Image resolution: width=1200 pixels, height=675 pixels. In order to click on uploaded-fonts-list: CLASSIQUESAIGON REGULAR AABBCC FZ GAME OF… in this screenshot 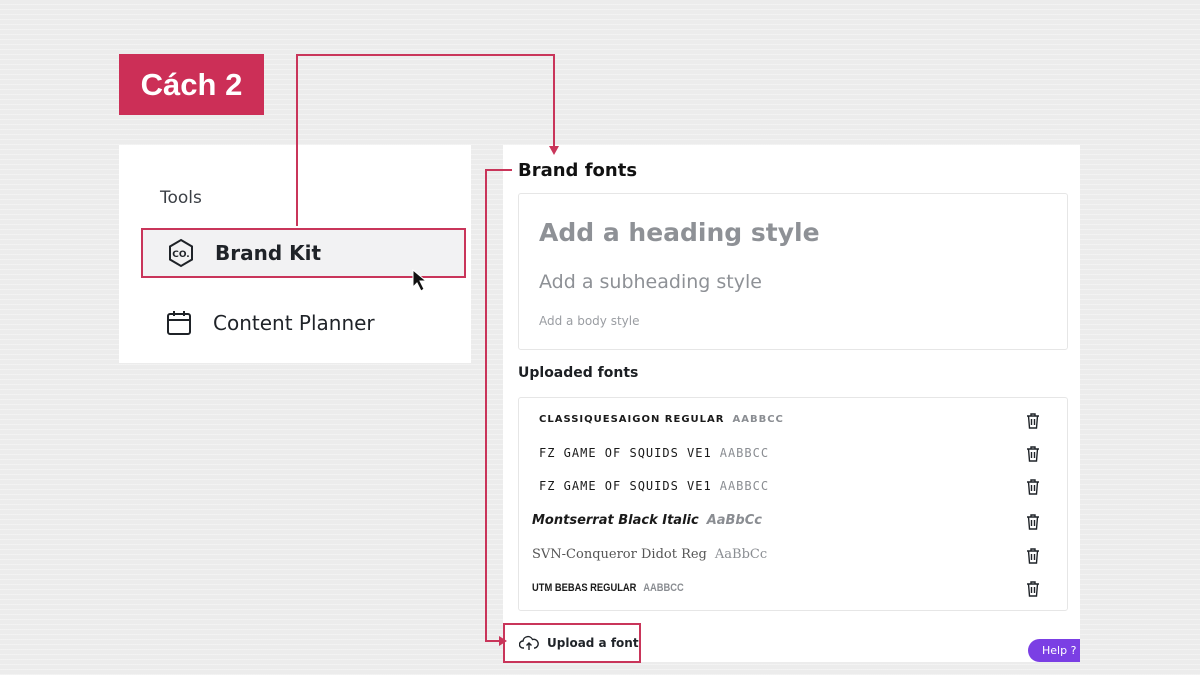, I will do `click(793, 504)`.